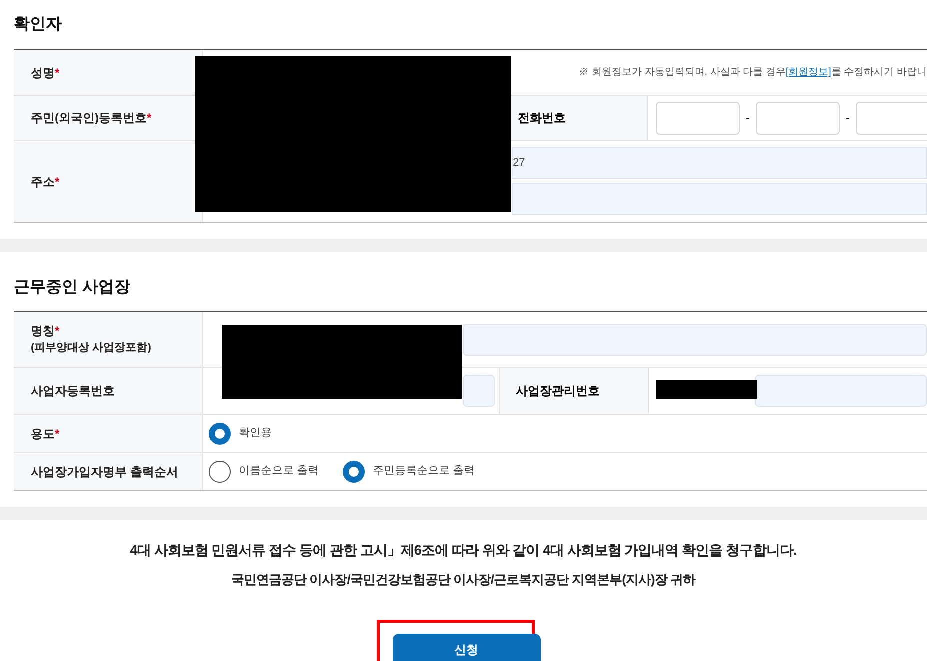 The height and width of the screenshot is (661, 927). Describe the element at coordinates (542, 118) in the screenshot. I see `field-label: 전화번호` at that location.